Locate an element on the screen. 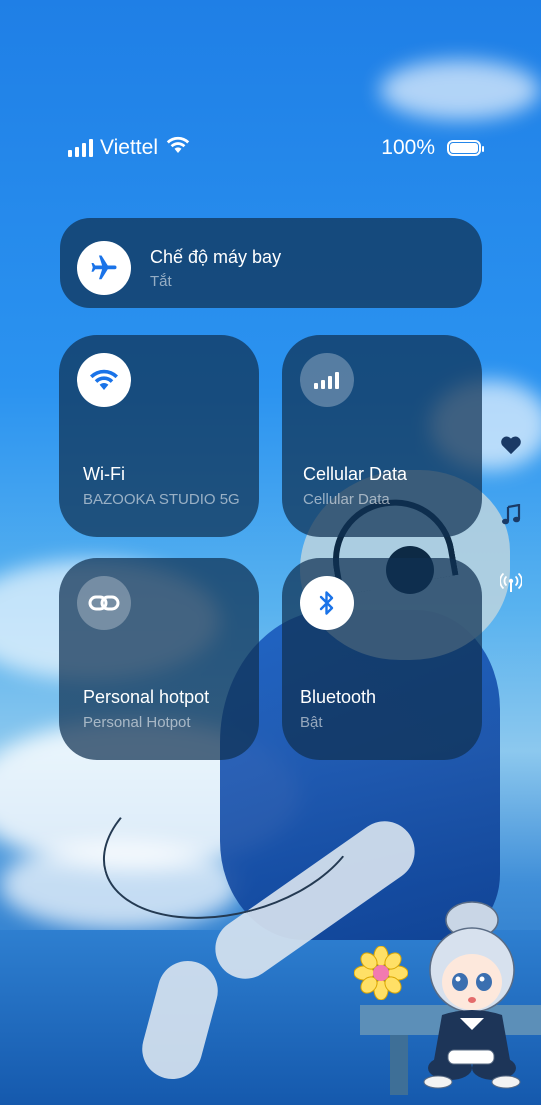 Image resolution: width=541 pixels, height=1105 pixels. personal-hotspot-tile: Personal hotpot Personal Hotpot is located at coordinates (159, 659).